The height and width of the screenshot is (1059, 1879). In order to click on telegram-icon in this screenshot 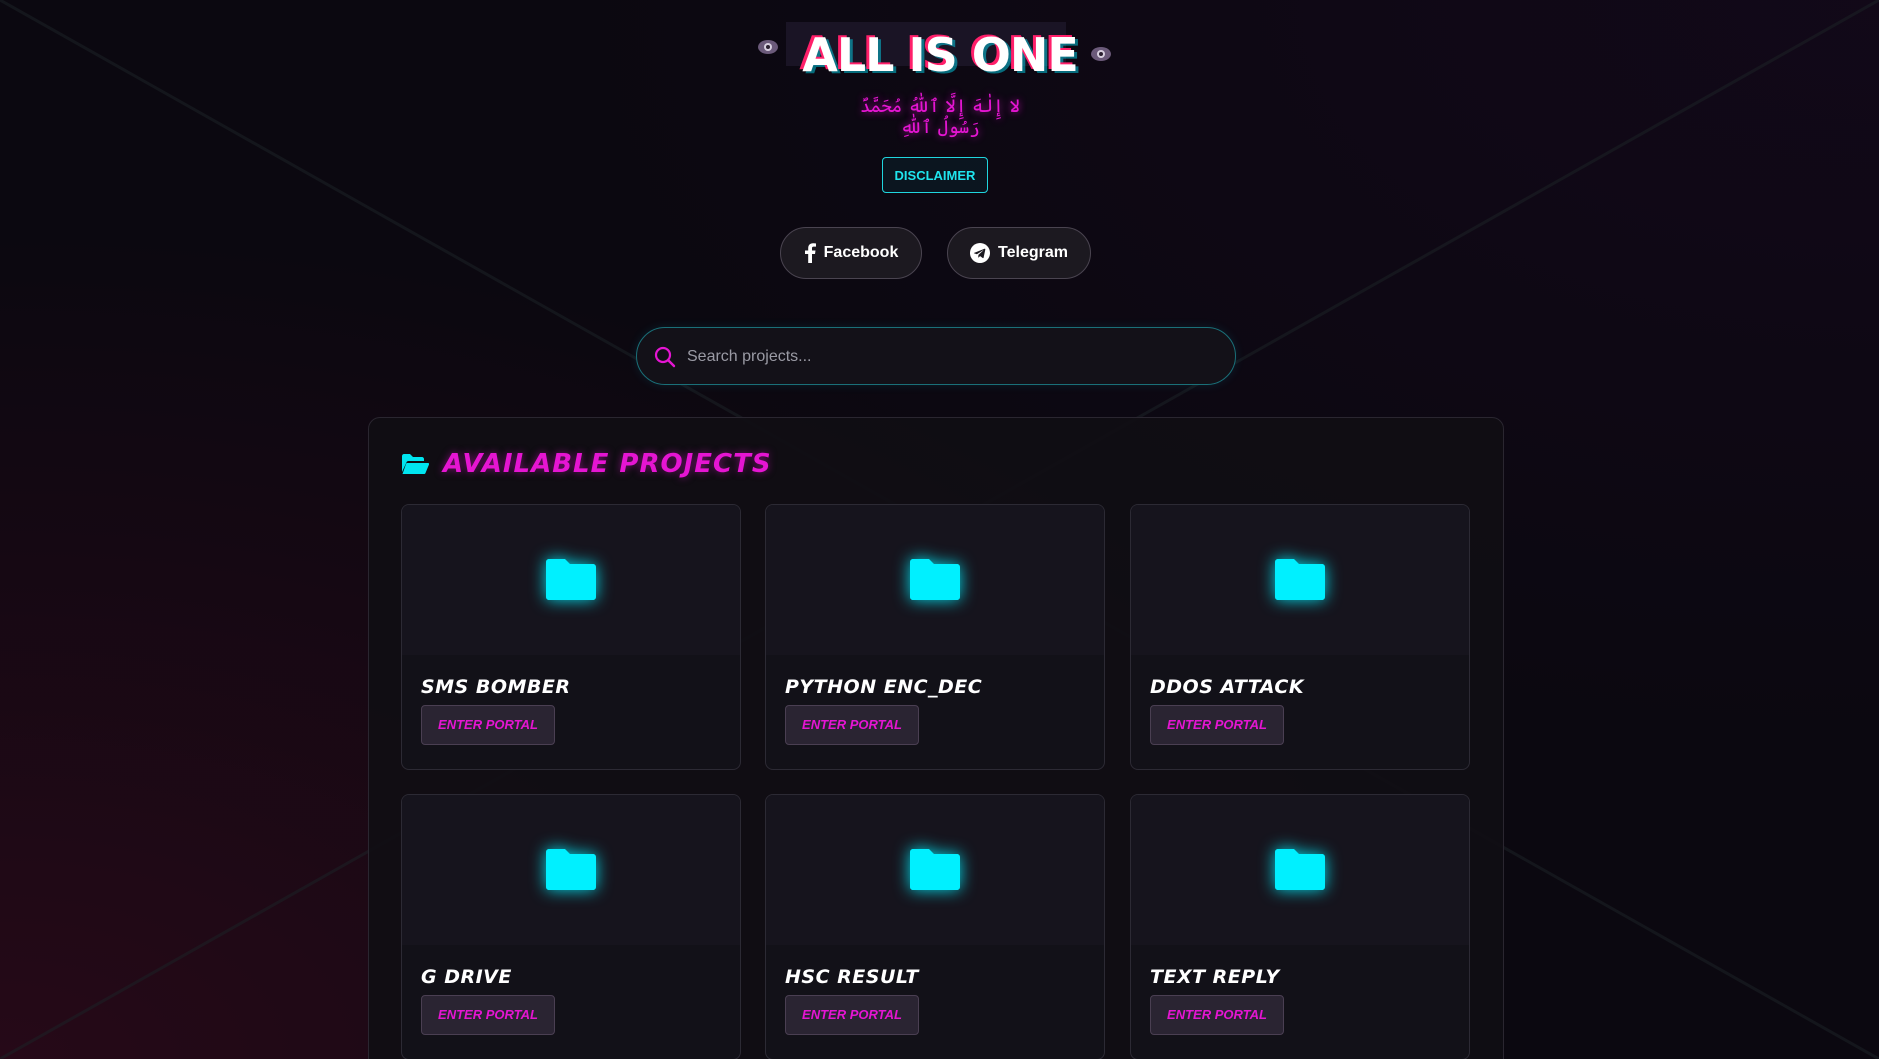, I will do `click(980, 253)`.